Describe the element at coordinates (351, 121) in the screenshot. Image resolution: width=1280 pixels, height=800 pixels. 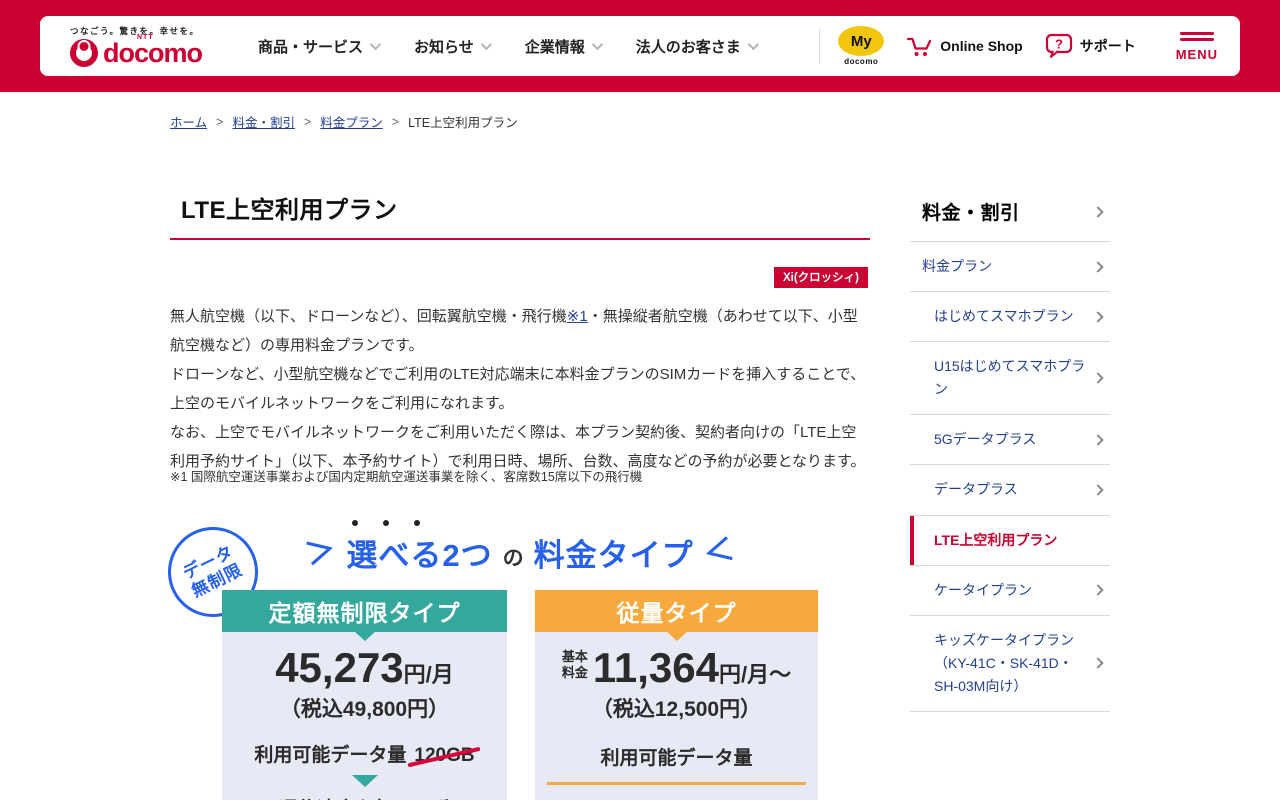
I see `breadcrumb-rate-plans: 料金プラン` at that location.